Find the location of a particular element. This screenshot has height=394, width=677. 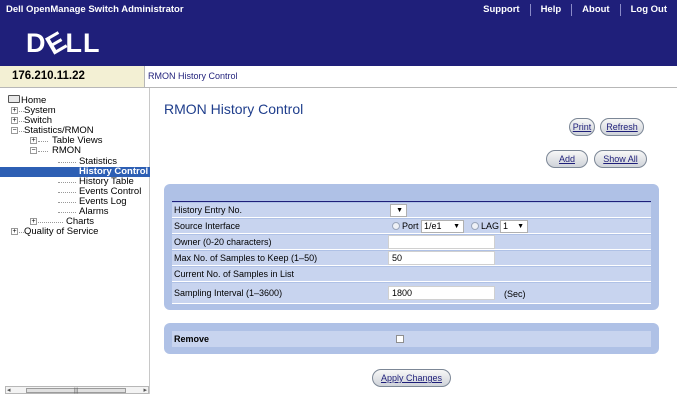

scroll-left-icon: ◂ is located at coordinates (9, 390).